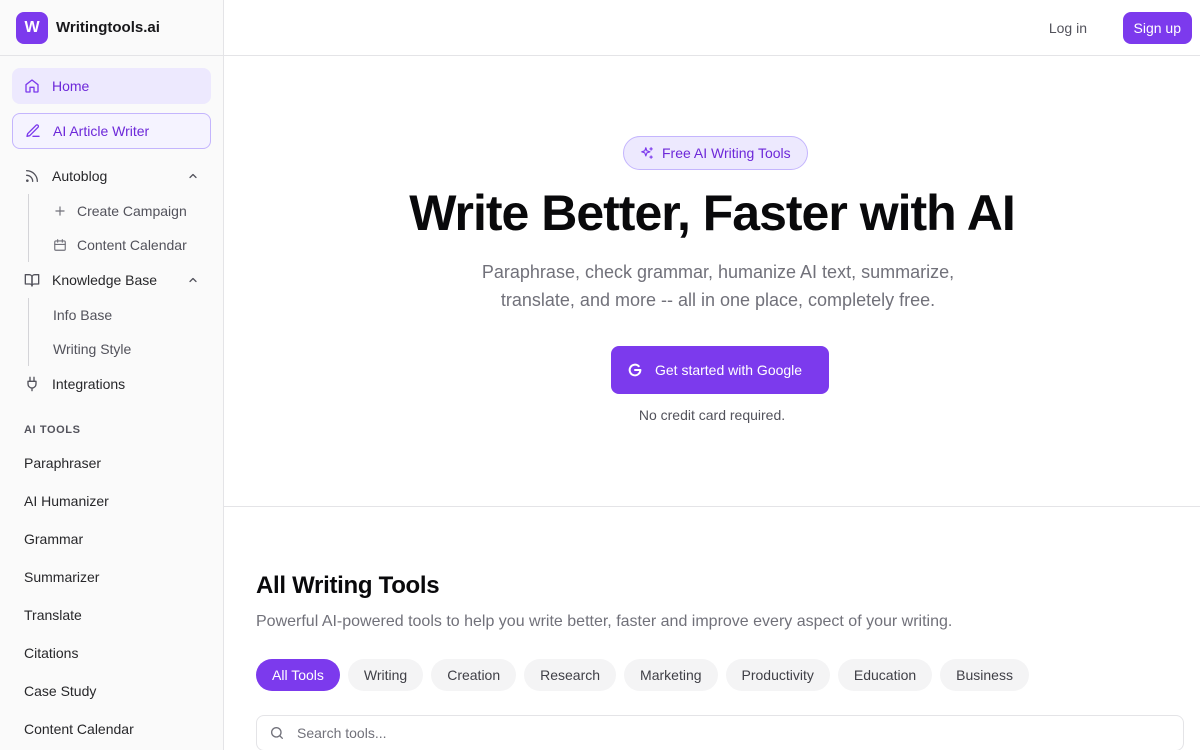 The image size is (1200, 750). Describe the element at coordinates (60, 211) in the screenshot. I see `plus-icon` at that location.